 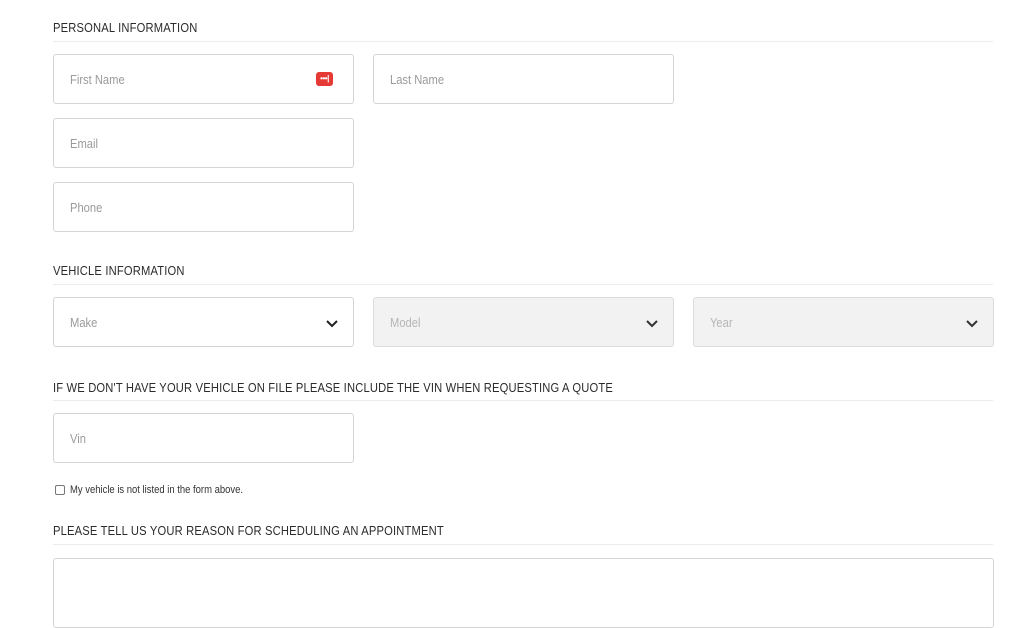 What do you see at coordinates (84, 322) in the screenshot?
I see `make-placeholder: Make` at bounding box center [84, 322].